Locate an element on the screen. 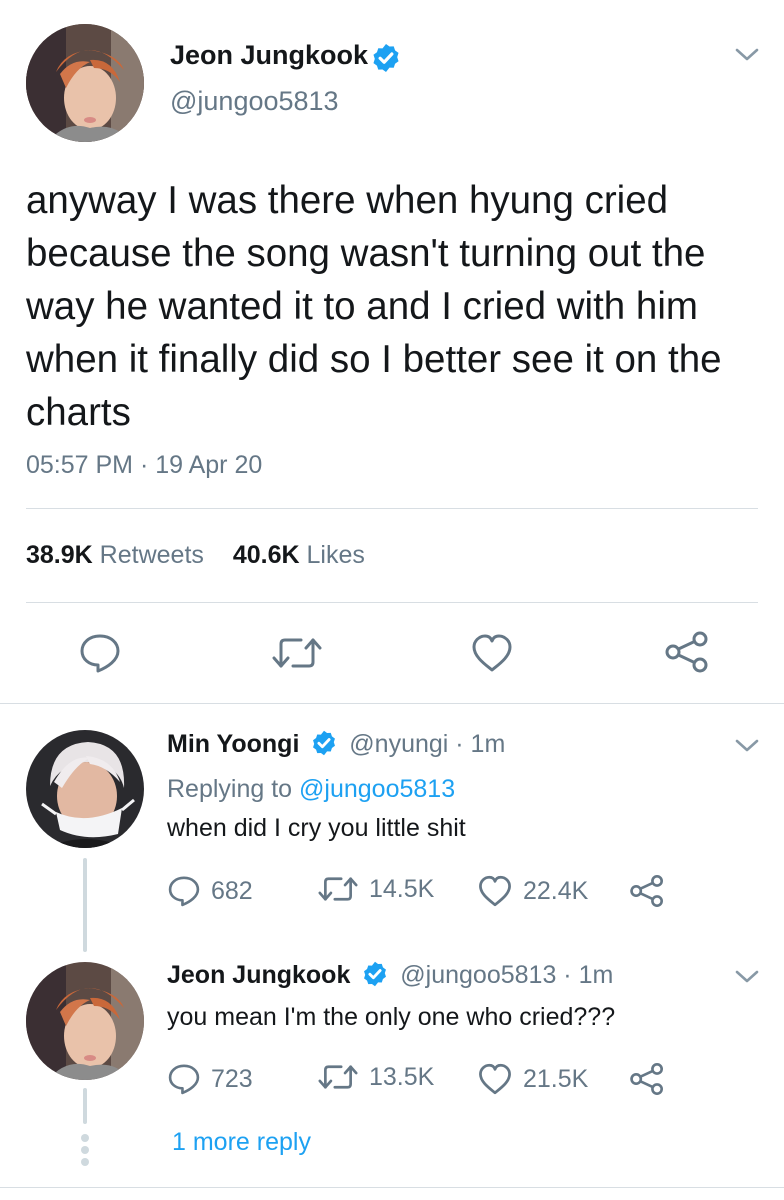 This screenshot has width=784, height=1200. reply-text: when did I cry you little shit is located at coordinates (316, 828).